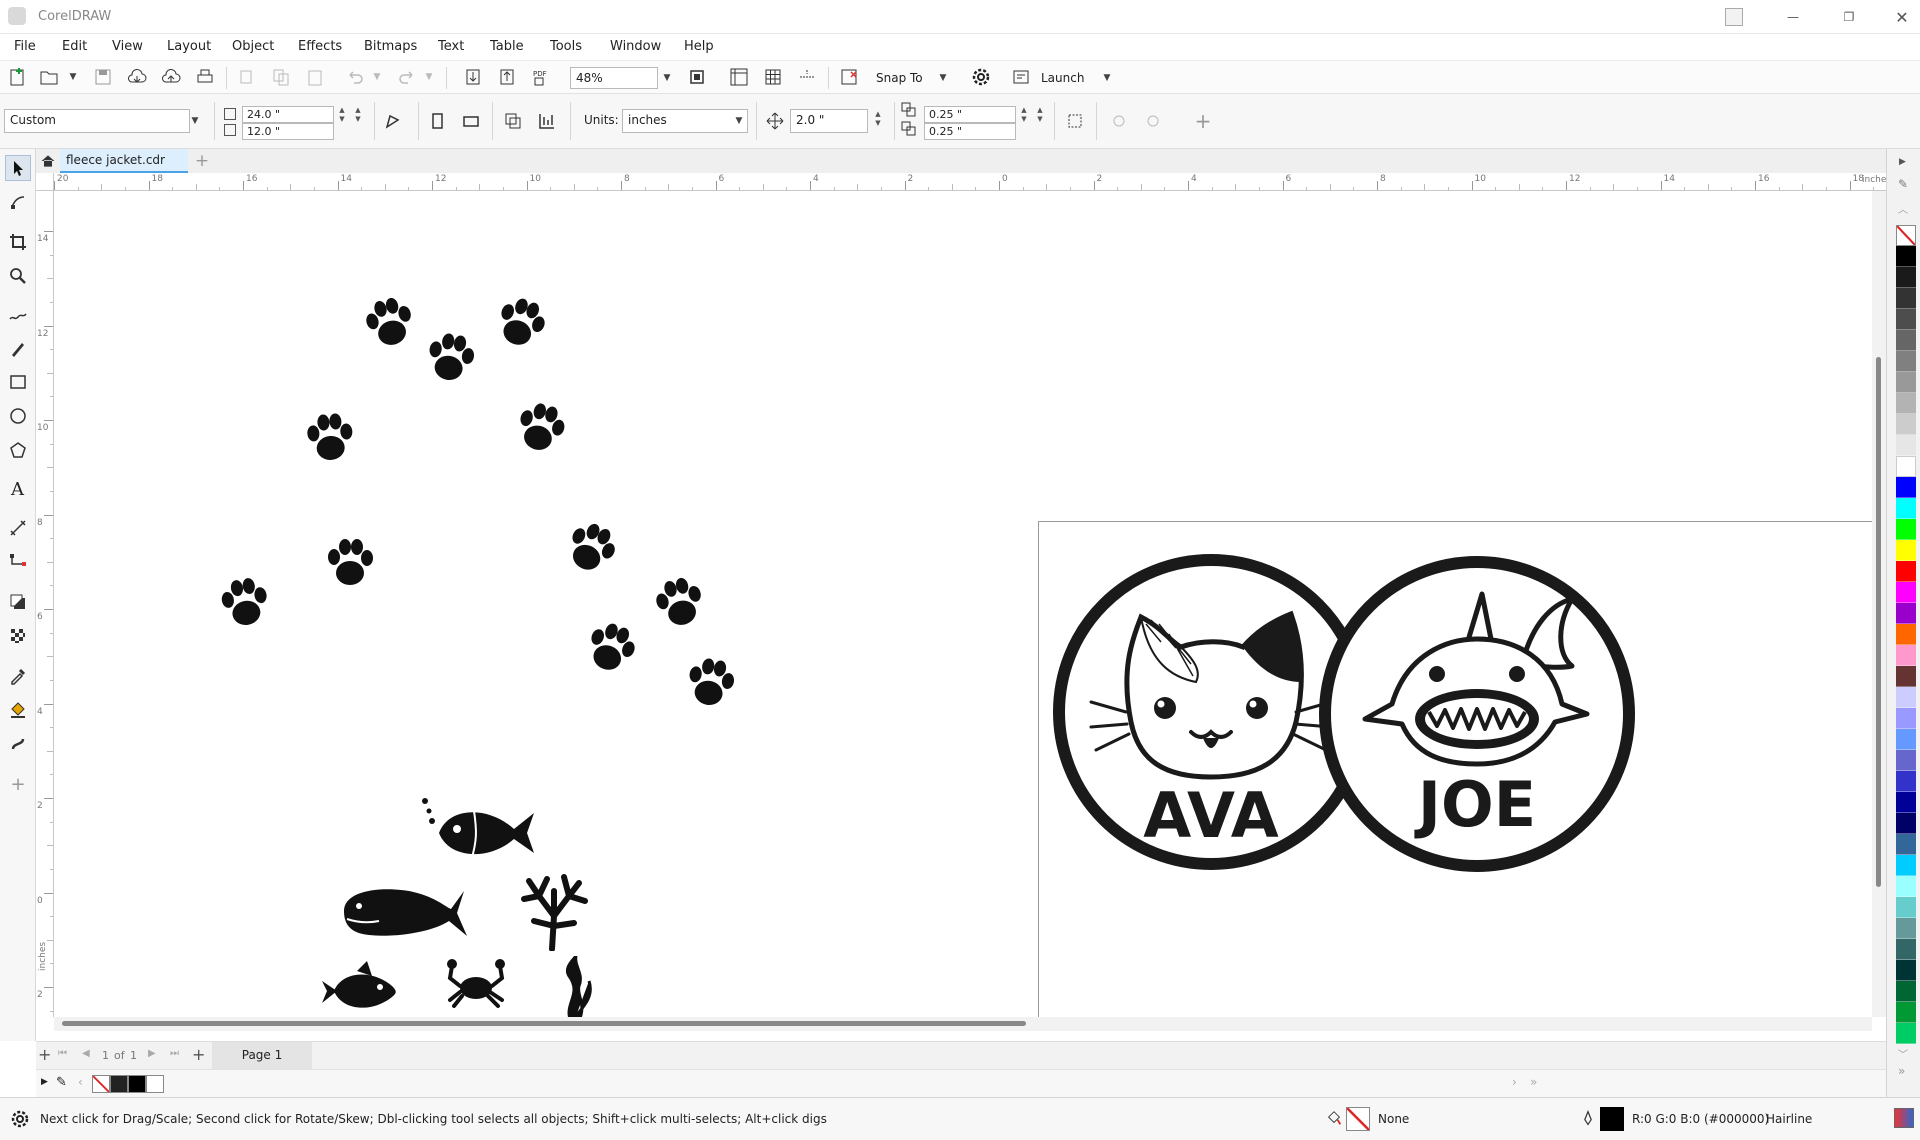 The height and width of the screenshot is (1140, 1920). I want to click on menu-window: Window, so click(635, 46).